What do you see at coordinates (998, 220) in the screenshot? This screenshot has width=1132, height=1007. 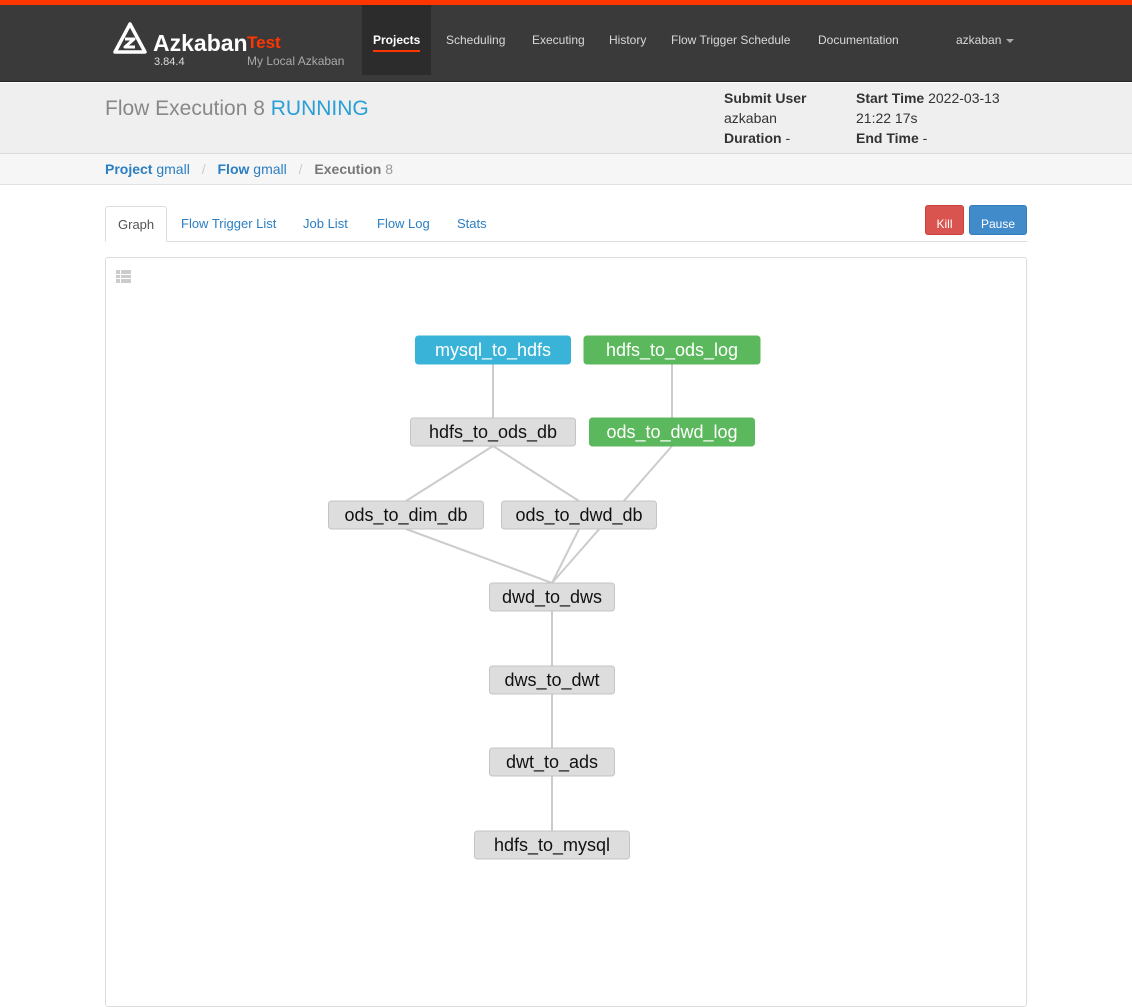 I see `pause-button: Pause` at bounding box center [998, 220].